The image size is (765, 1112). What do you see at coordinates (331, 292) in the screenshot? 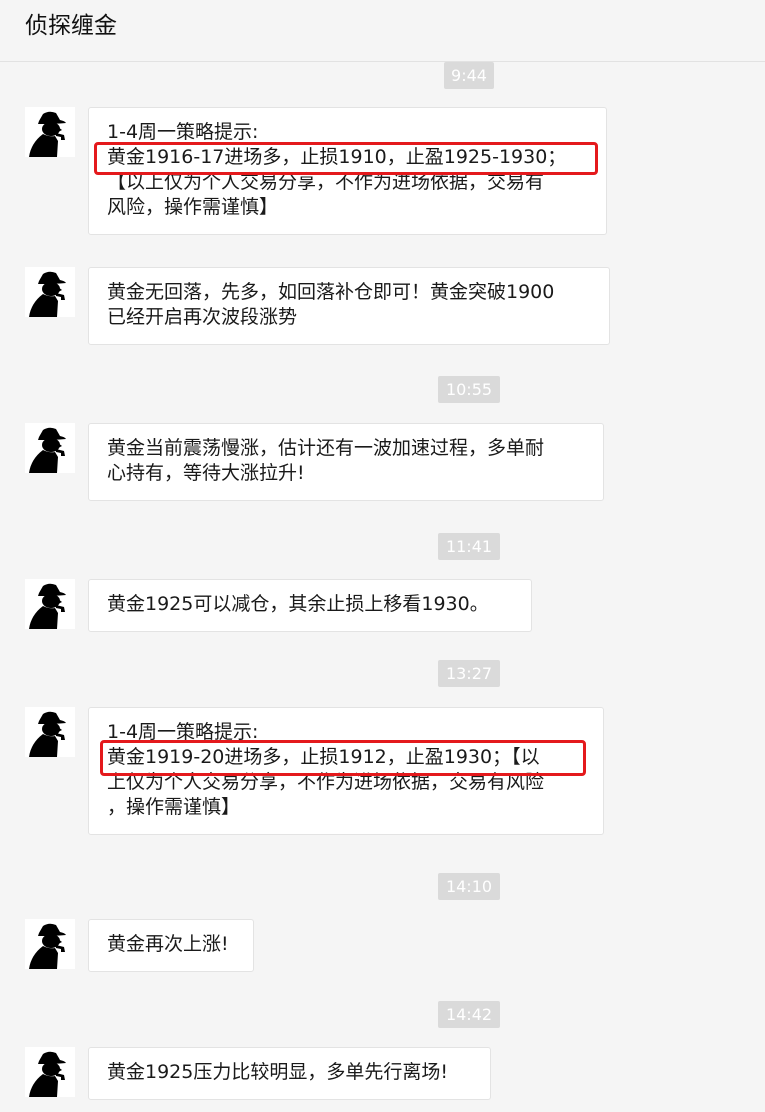
I see `message-line: 黄金无回落，先多，如回落补仓即可！黄金突破1900` at bounding box center [331, 292].